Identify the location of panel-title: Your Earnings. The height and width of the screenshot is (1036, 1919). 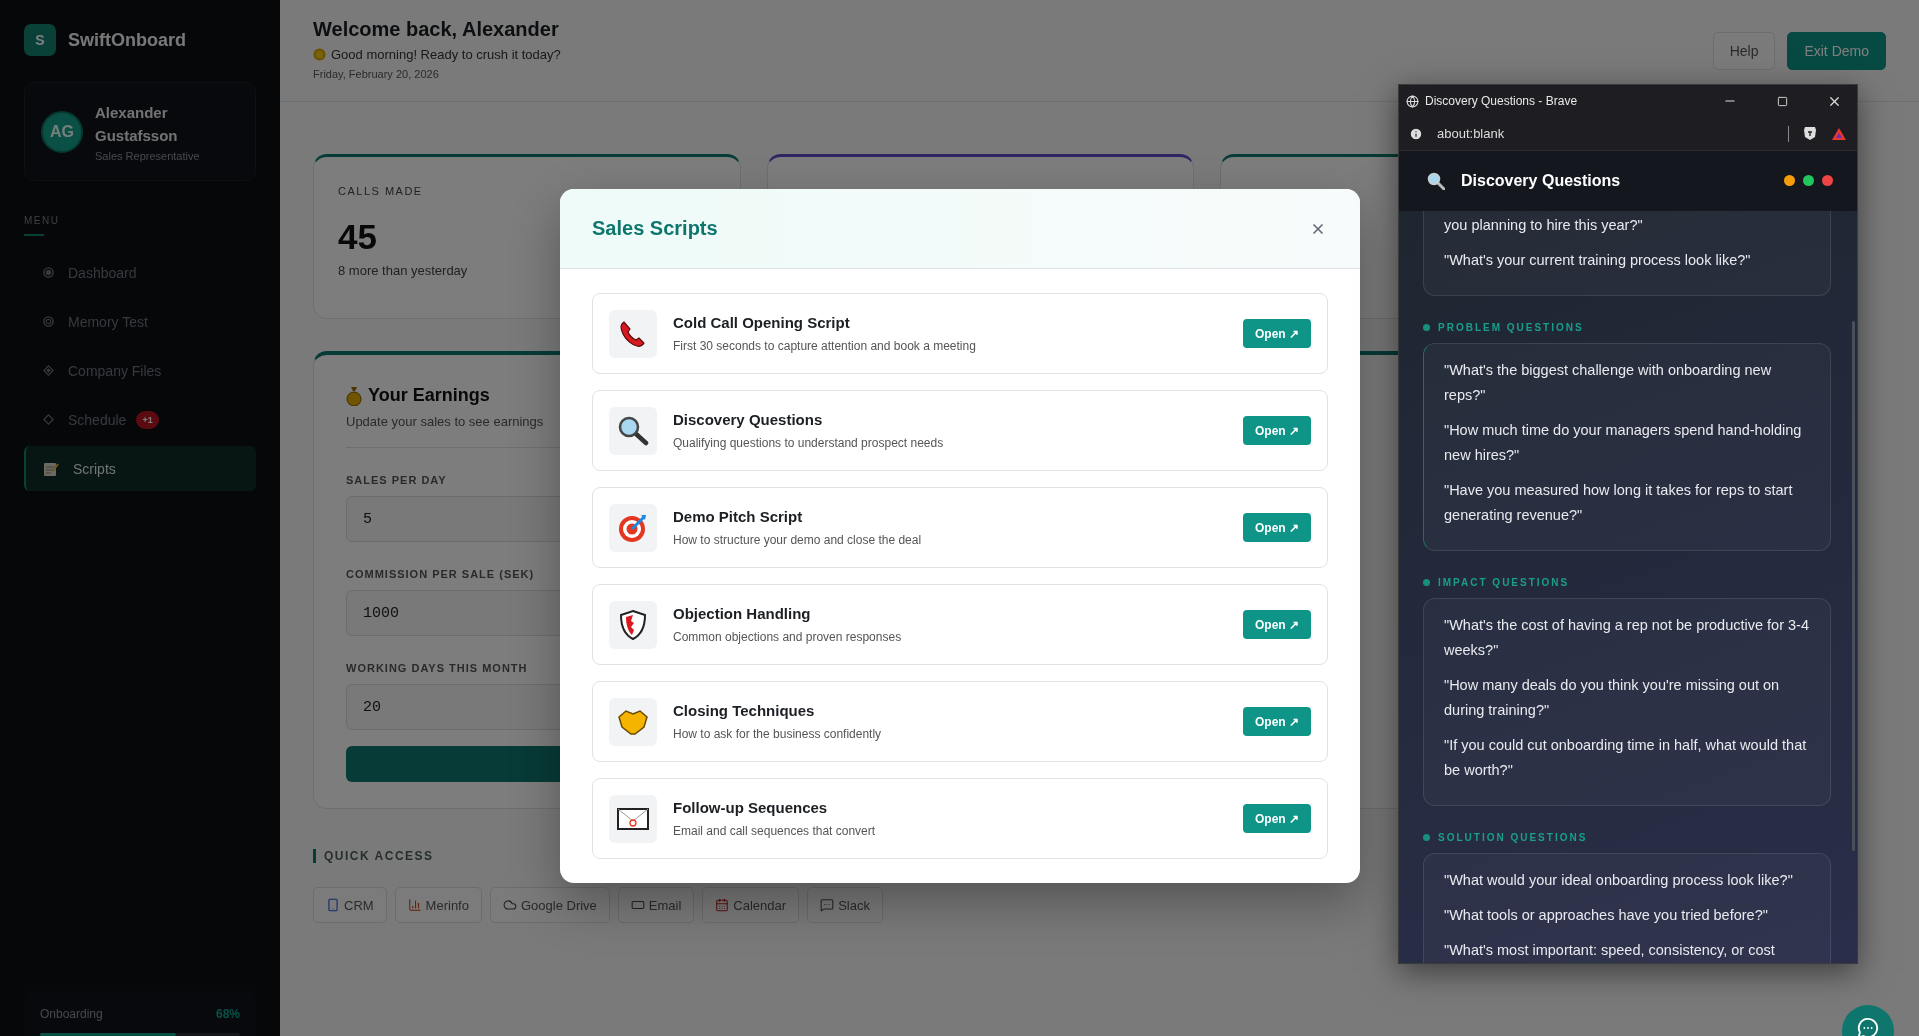
(429, 395).